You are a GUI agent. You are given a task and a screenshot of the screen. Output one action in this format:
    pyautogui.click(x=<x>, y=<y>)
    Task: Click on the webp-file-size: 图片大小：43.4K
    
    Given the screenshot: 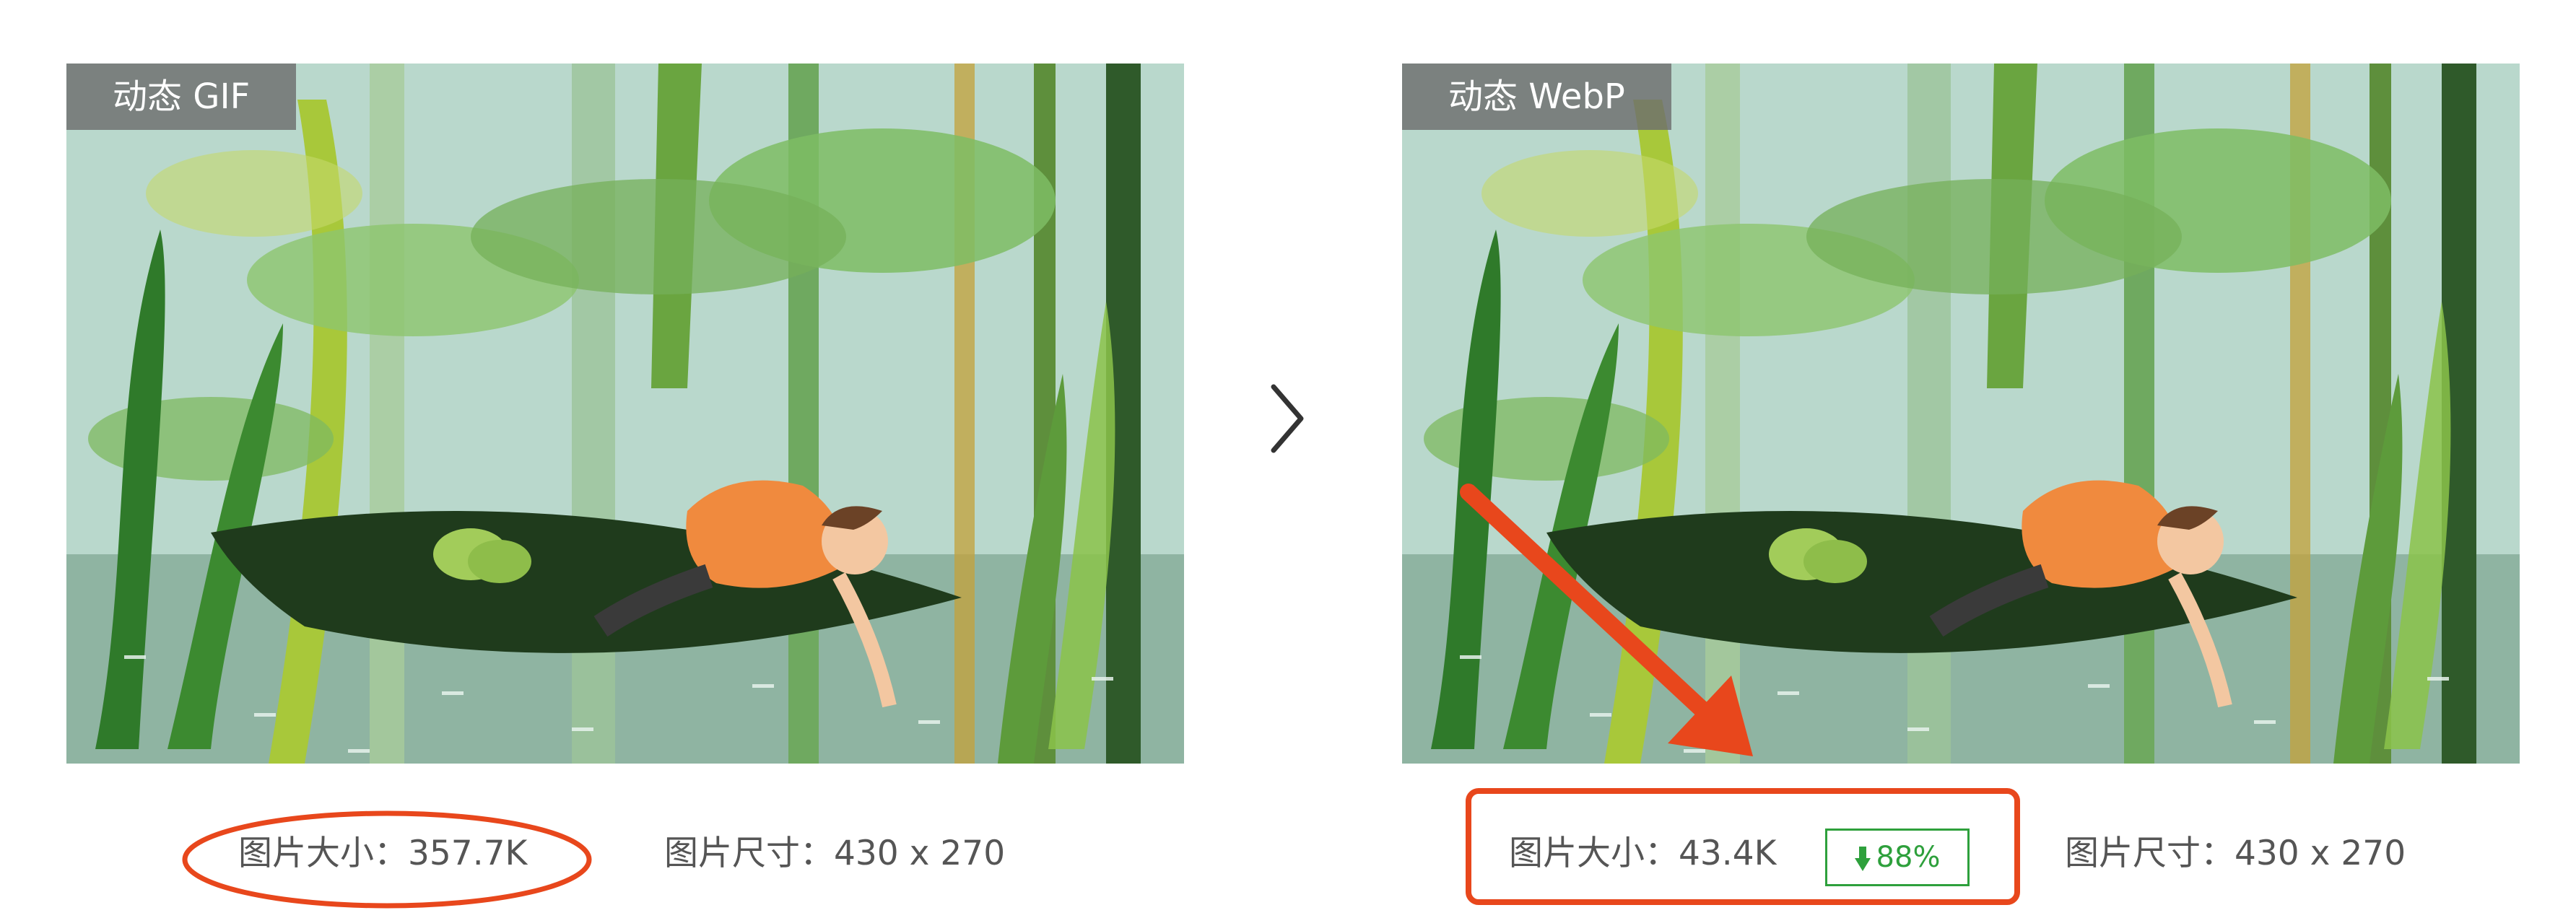 What is the action you would take?
    pyautogui.click(x=1643, y=853)
    